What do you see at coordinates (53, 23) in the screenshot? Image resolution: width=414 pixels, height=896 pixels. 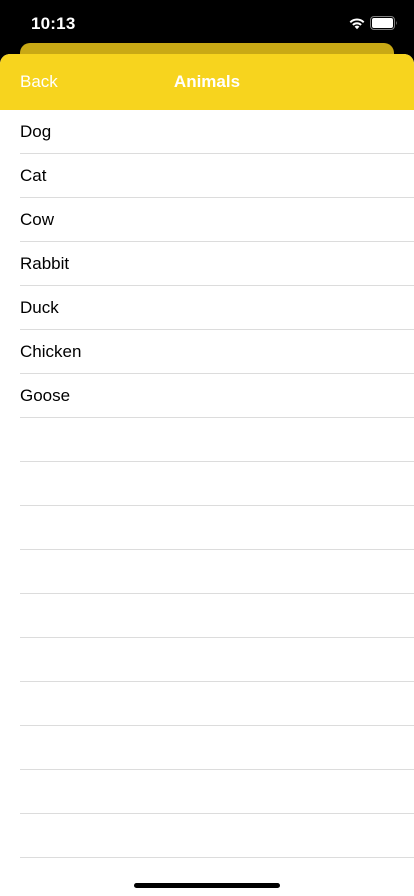 I see `status-time: 10:13` at bounding box center [53, 23].